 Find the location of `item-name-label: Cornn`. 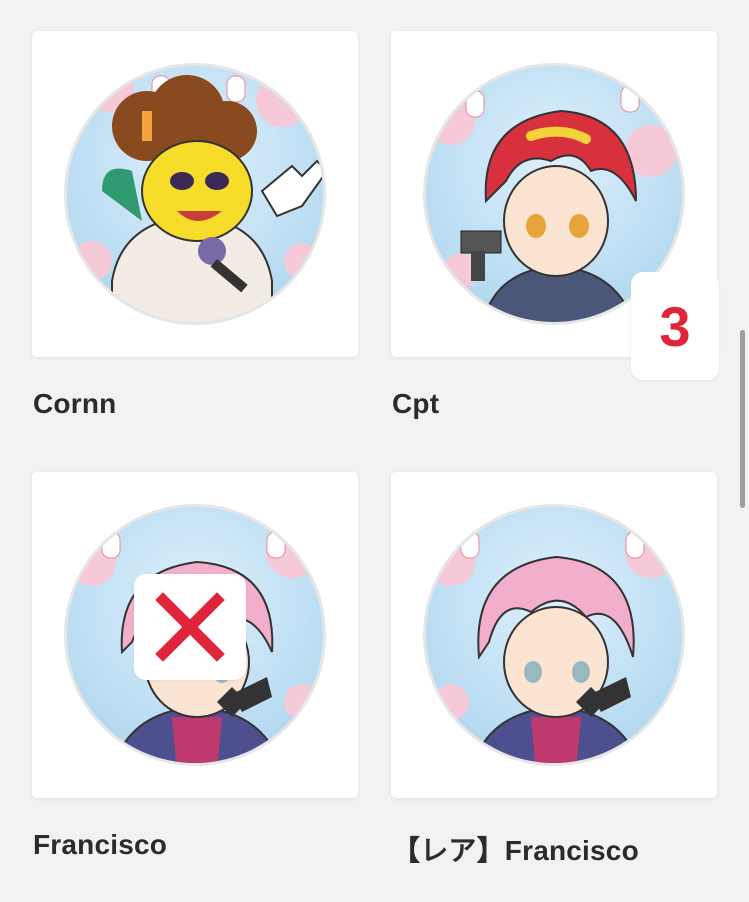

item-name-label: Cornn is located at coordinates (75, 403).